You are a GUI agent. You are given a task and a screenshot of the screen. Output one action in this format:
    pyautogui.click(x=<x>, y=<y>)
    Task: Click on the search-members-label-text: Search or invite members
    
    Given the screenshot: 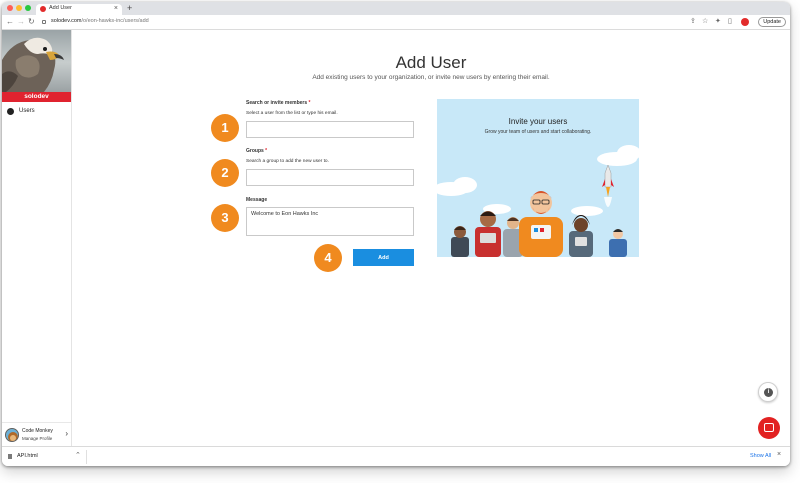 What is the action you would take?
    pyautogui.click(x=277, y=103)
    